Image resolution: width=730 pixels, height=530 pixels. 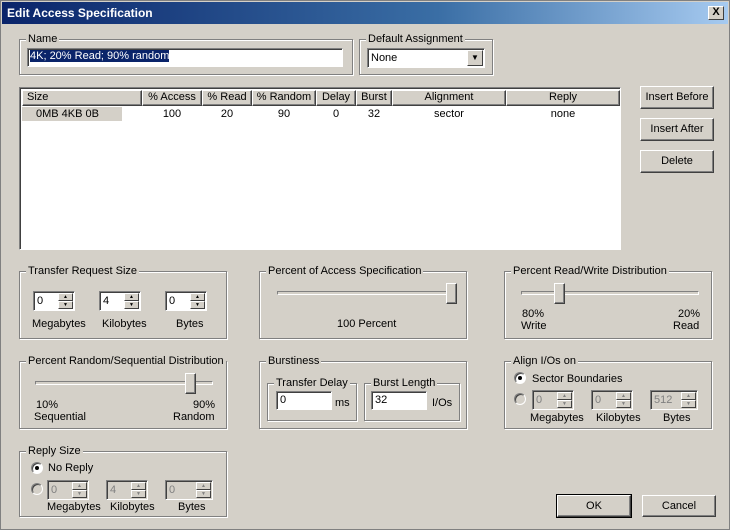 What do you see at coordinates (557, 418) in the screenshot?
I see `align-megabytes-label: Megabytes` at bounding box center [557, 418].